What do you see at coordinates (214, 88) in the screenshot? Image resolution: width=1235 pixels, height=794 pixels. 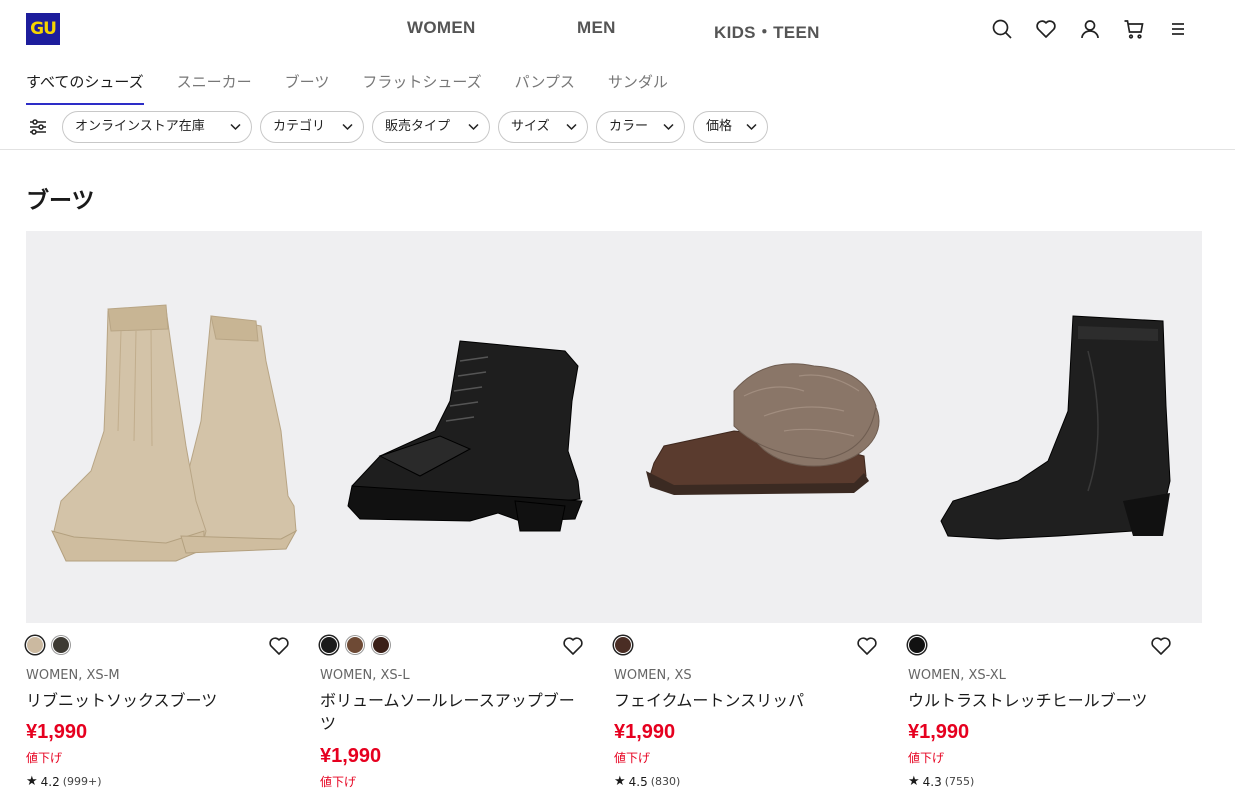 I see `tab-sneakers: スニーカー` at bounding box center [214, 88].